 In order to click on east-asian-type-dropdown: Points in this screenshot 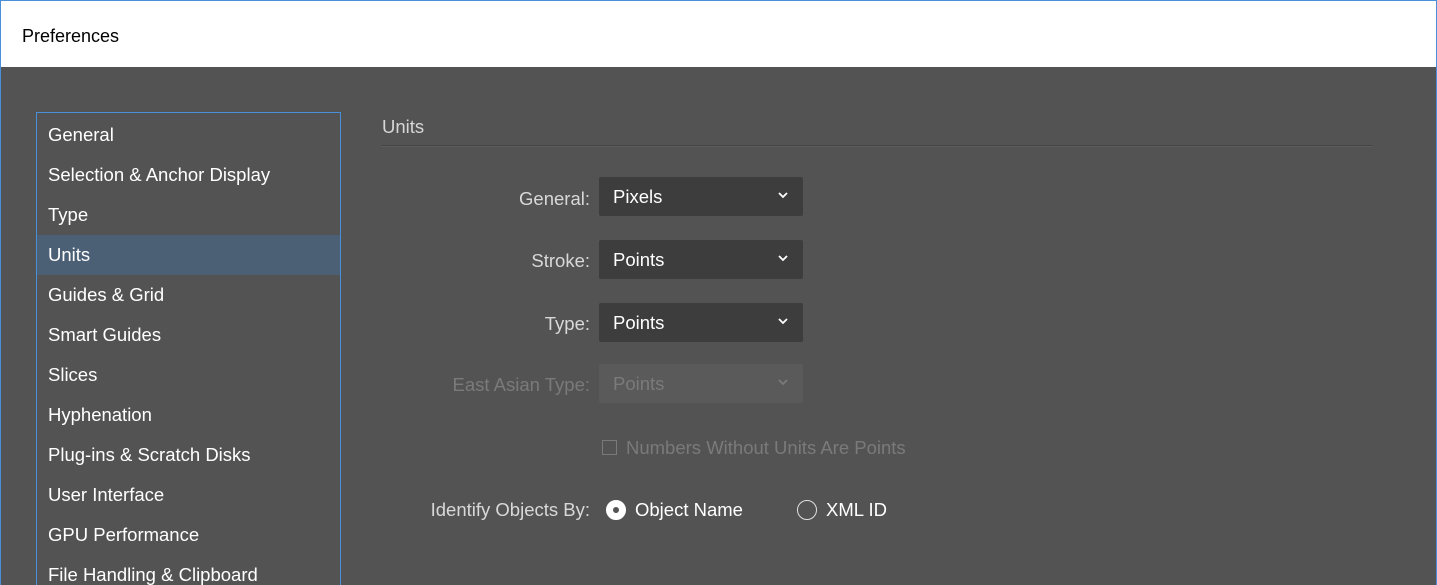, I will do `click(701, 383)`.